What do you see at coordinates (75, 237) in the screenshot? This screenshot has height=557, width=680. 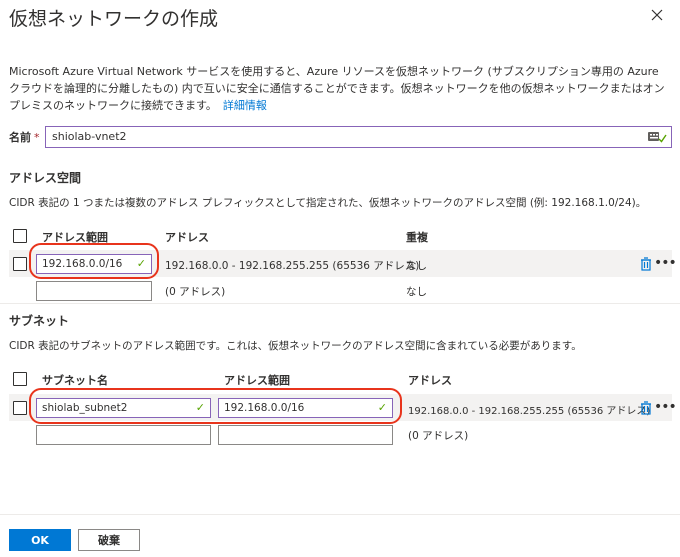 I see `address-range-header: アドレス範囲` at bounding box center [75, 237].